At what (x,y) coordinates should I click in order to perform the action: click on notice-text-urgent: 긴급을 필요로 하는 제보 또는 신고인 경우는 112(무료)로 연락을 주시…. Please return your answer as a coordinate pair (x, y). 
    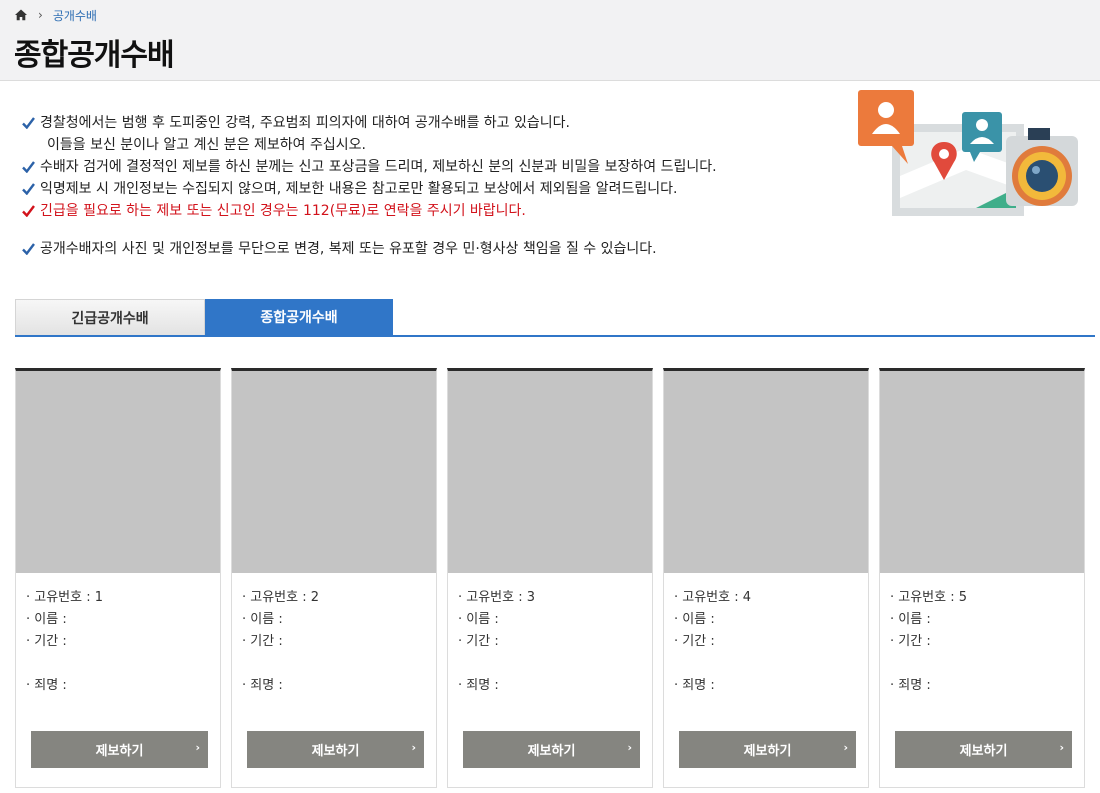
    Looking at the image, I should click on (283, 211).